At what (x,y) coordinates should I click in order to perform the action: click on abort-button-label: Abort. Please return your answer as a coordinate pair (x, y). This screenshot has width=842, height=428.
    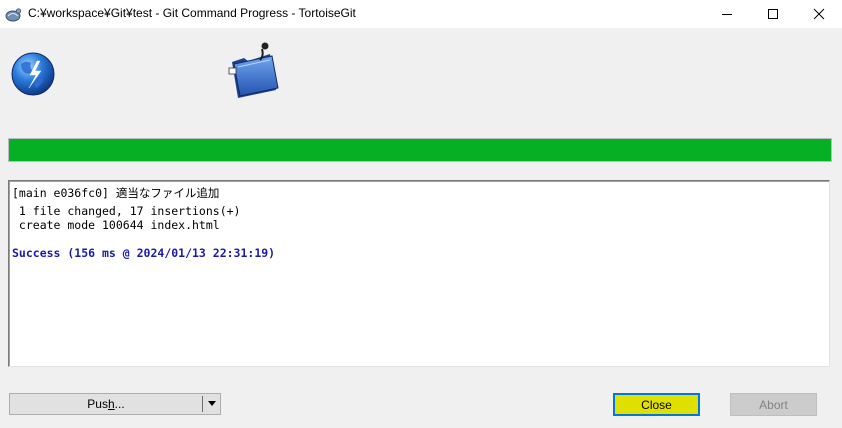
    Looking at the image, I should click on (773, 405).